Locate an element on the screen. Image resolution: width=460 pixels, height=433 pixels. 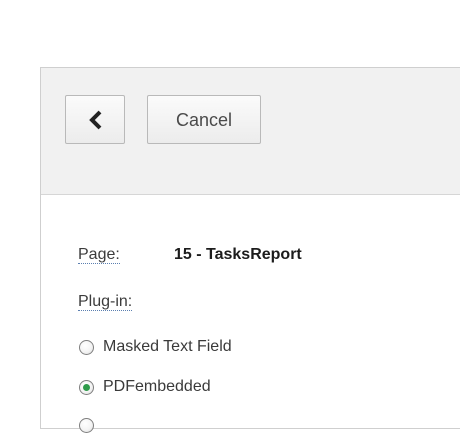
radio-label: PDFembedded is located at coordinates (157, 386).